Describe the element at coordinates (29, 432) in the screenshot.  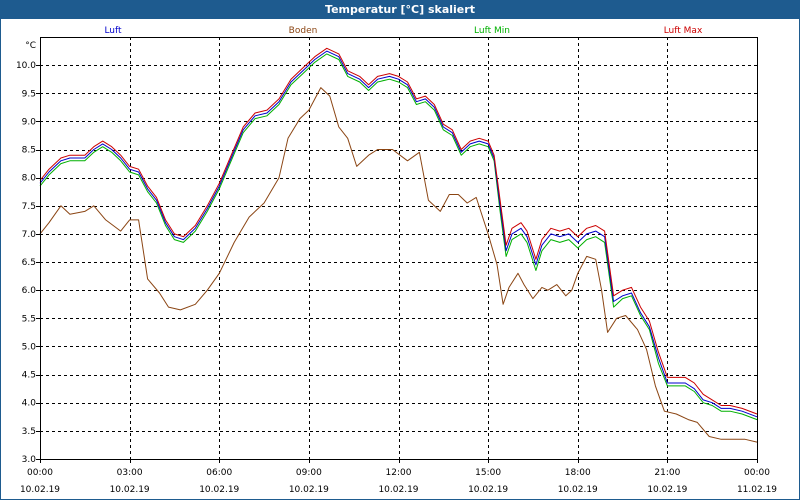
I see `y-tick-label: 3.5` at that location.